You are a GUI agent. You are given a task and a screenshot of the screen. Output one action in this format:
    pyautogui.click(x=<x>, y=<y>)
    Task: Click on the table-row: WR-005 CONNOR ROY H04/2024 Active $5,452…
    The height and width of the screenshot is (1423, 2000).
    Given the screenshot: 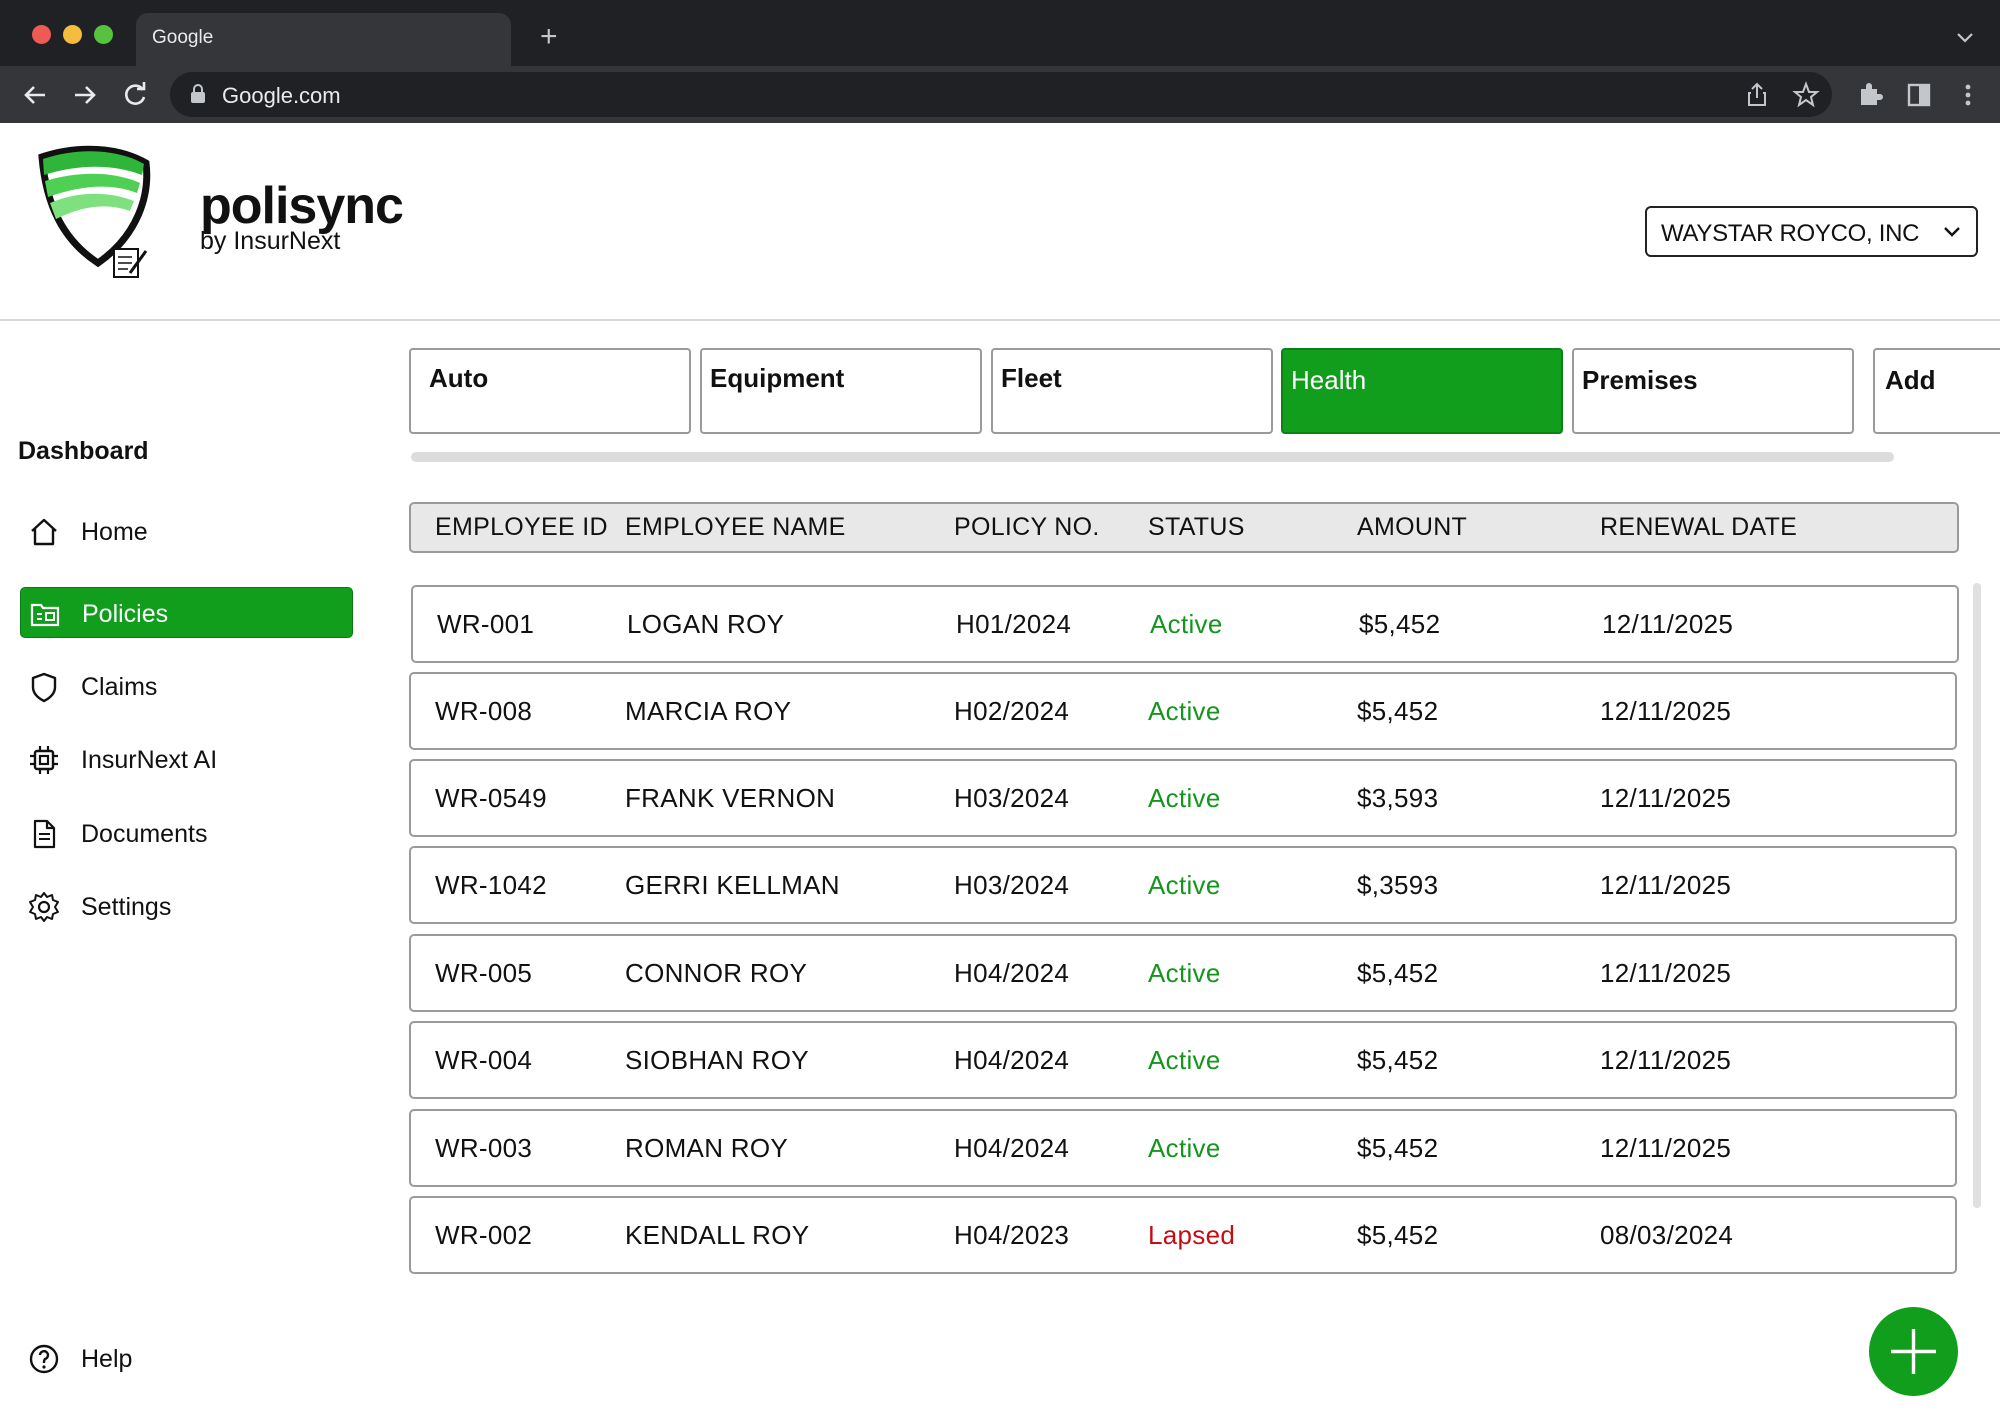 What is the action you would take?
    pyautogui.click(x=1183, y=973)
    